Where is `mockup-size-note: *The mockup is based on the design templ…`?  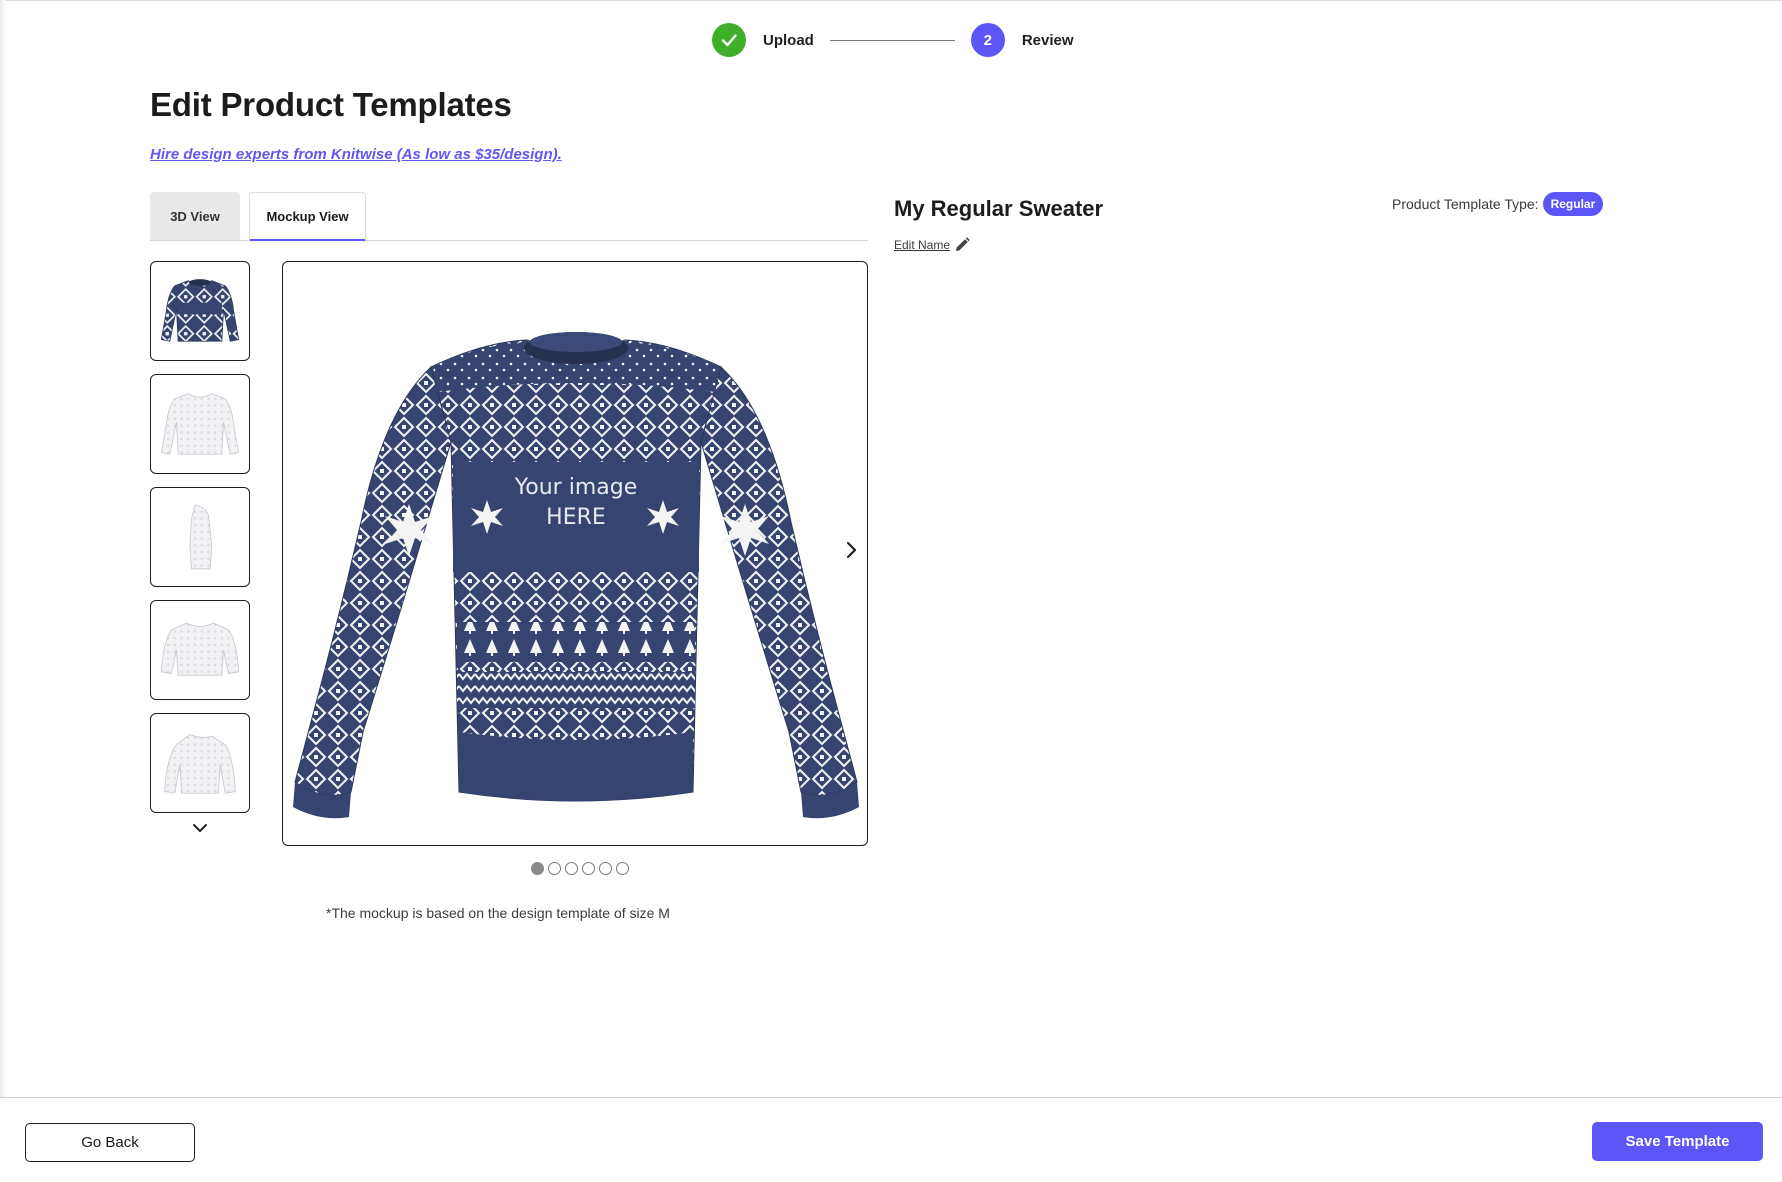
mockup-size-note: *The mockup is based on the design templ… is located at coordinates (498, 913).